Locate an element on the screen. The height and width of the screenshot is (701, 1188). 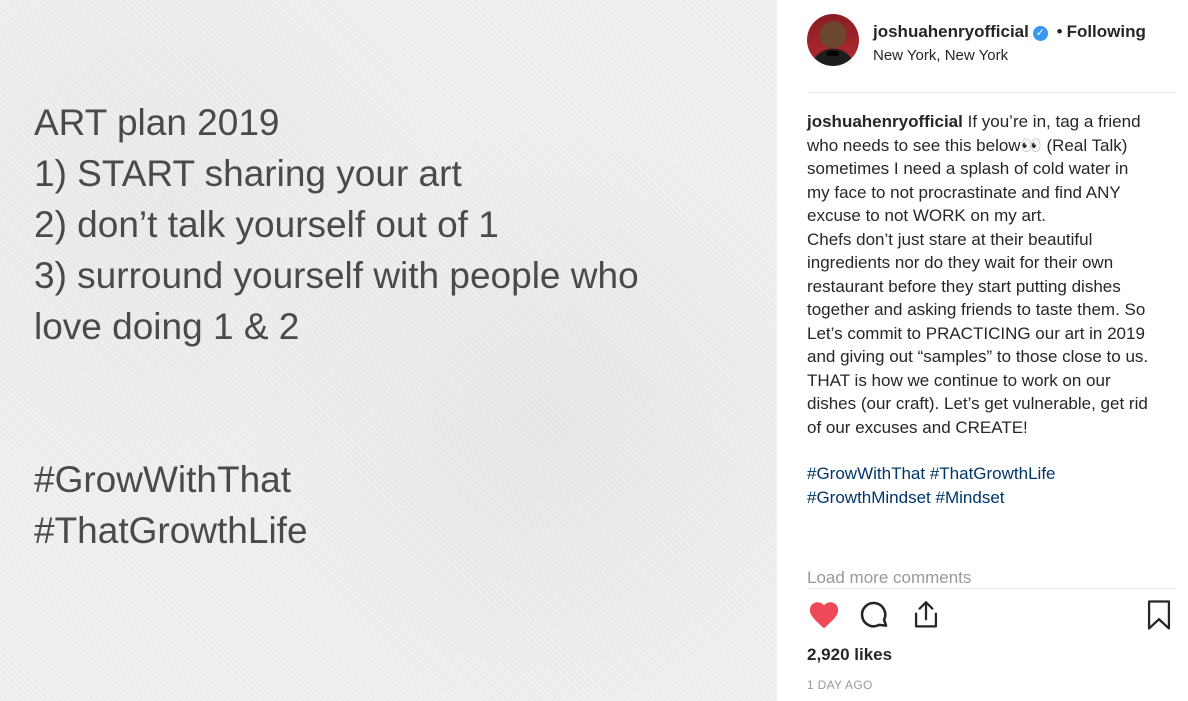
hashtag-link: #Mindset is located at coordinates (970, 497).